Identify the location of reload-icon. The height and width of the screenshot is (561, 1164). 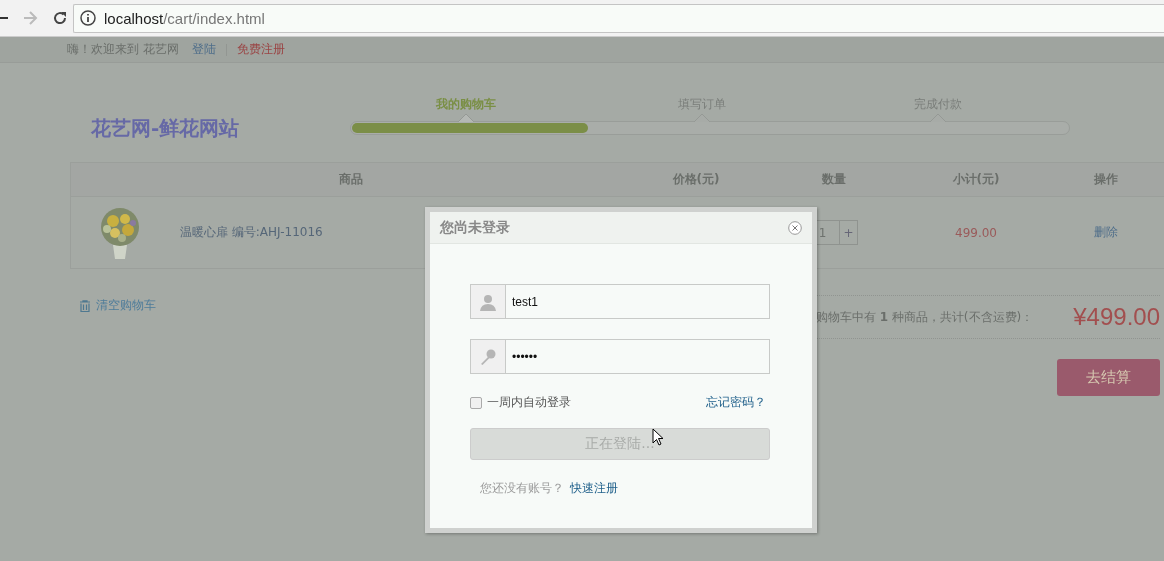
(60, 18).